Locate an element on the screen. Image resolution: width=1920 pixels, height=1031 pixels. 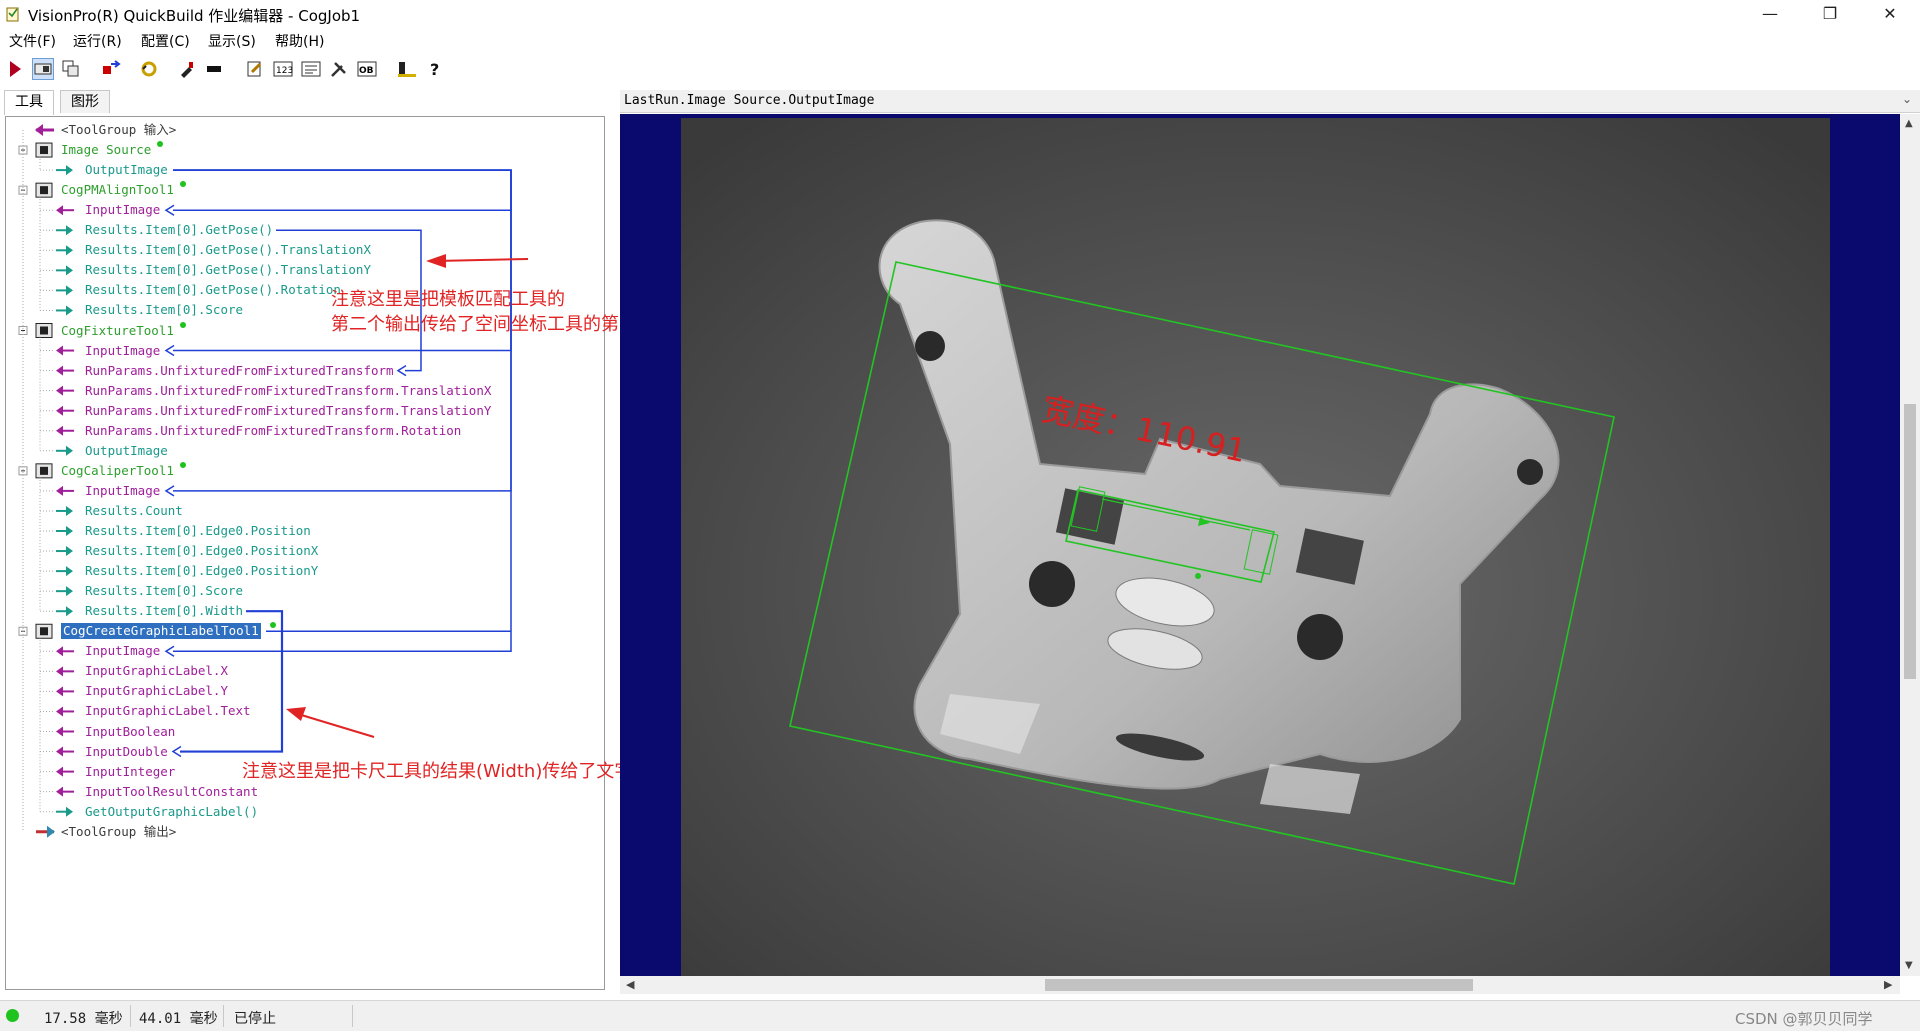
input-terminal: InputBoolean is located at coordinates (130, 732).